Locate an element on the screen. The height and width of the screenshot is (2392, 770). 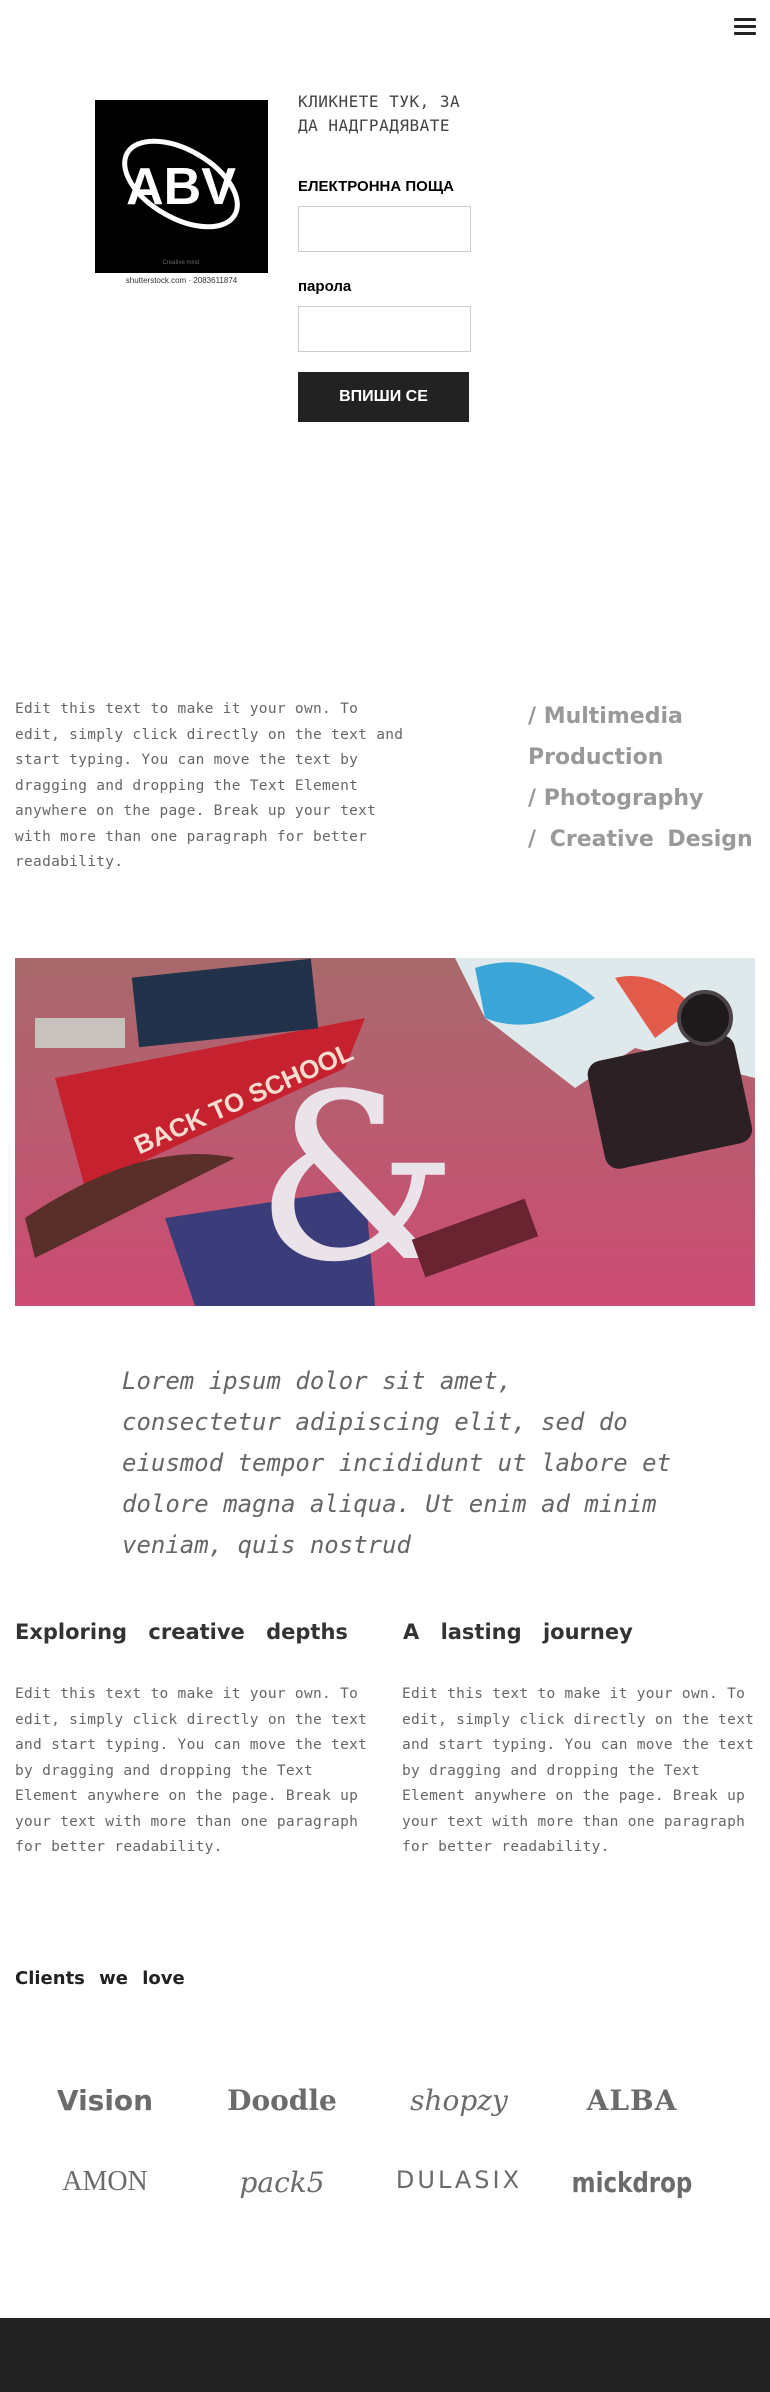
feature-title: A lasting journey is located at coordinates (518, 1632).